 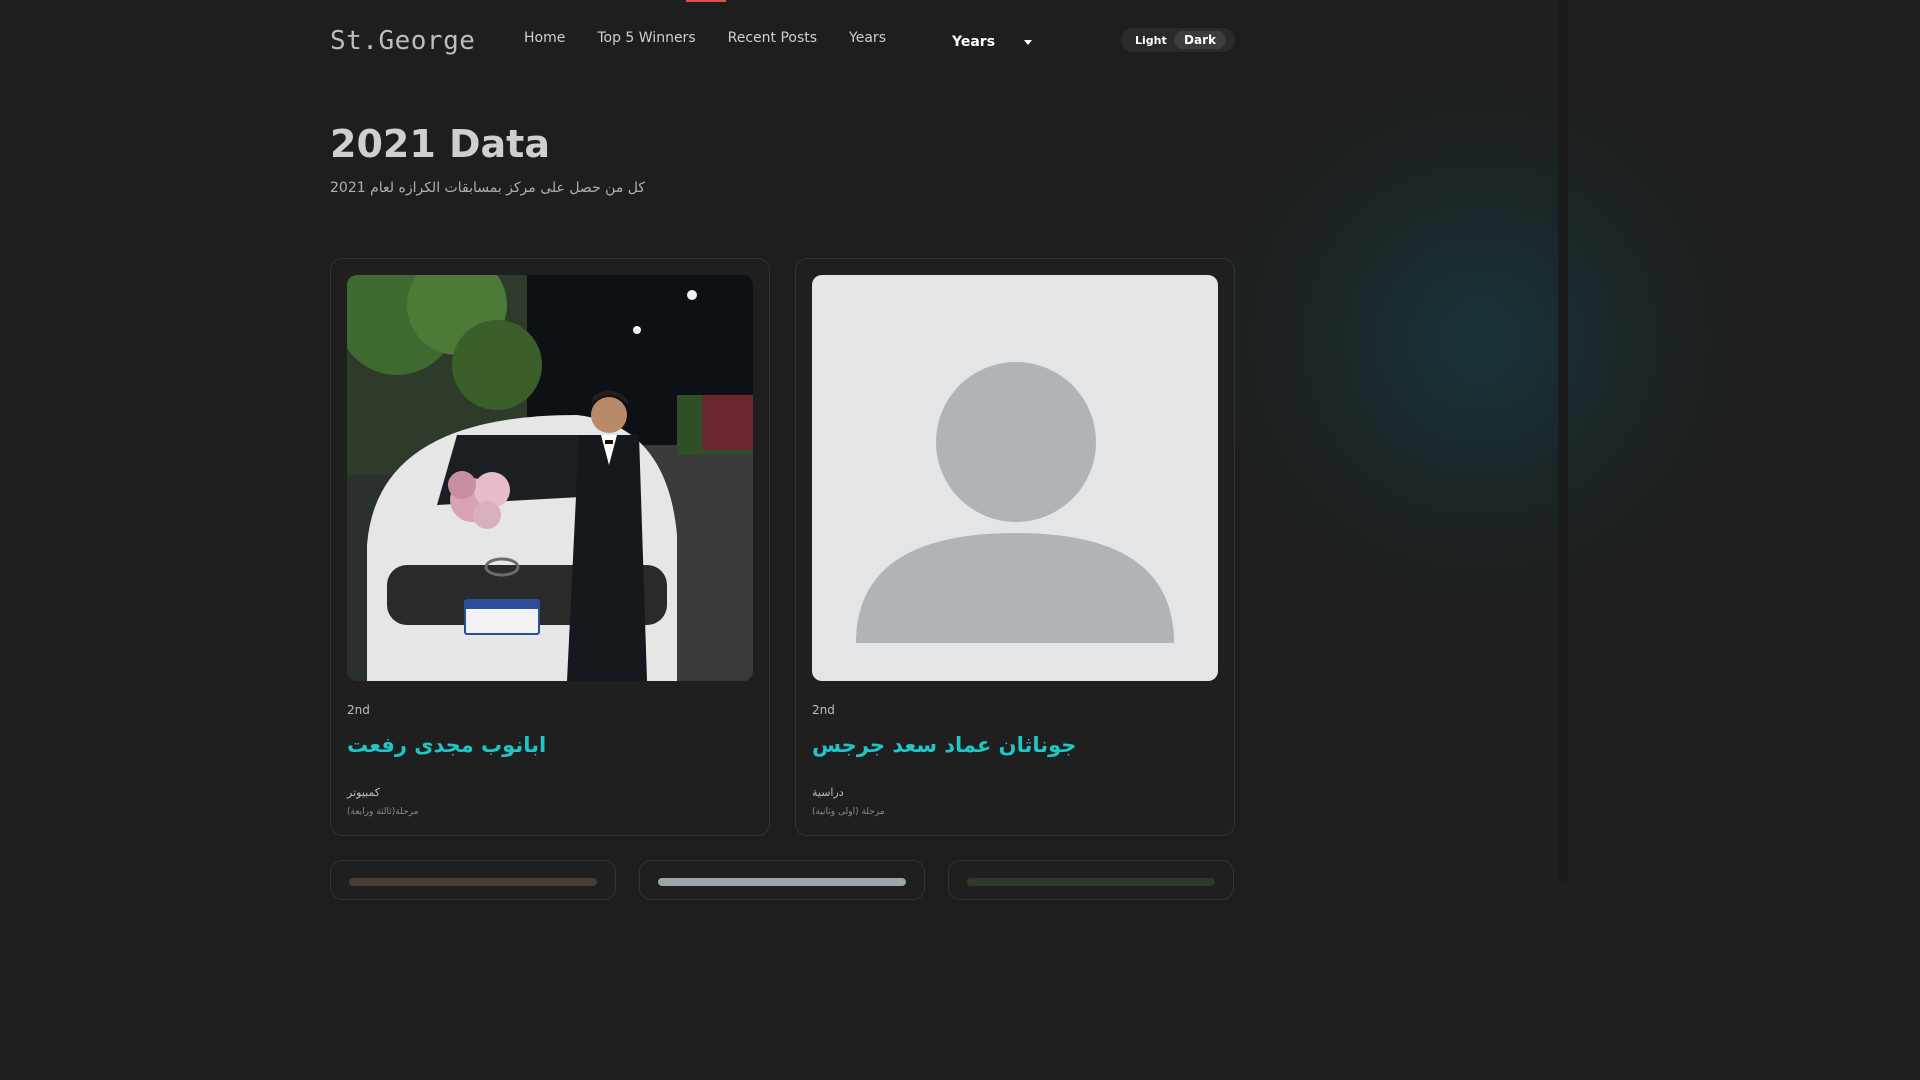 I want to click on nav-years: Years, so click(x=867, y=38).